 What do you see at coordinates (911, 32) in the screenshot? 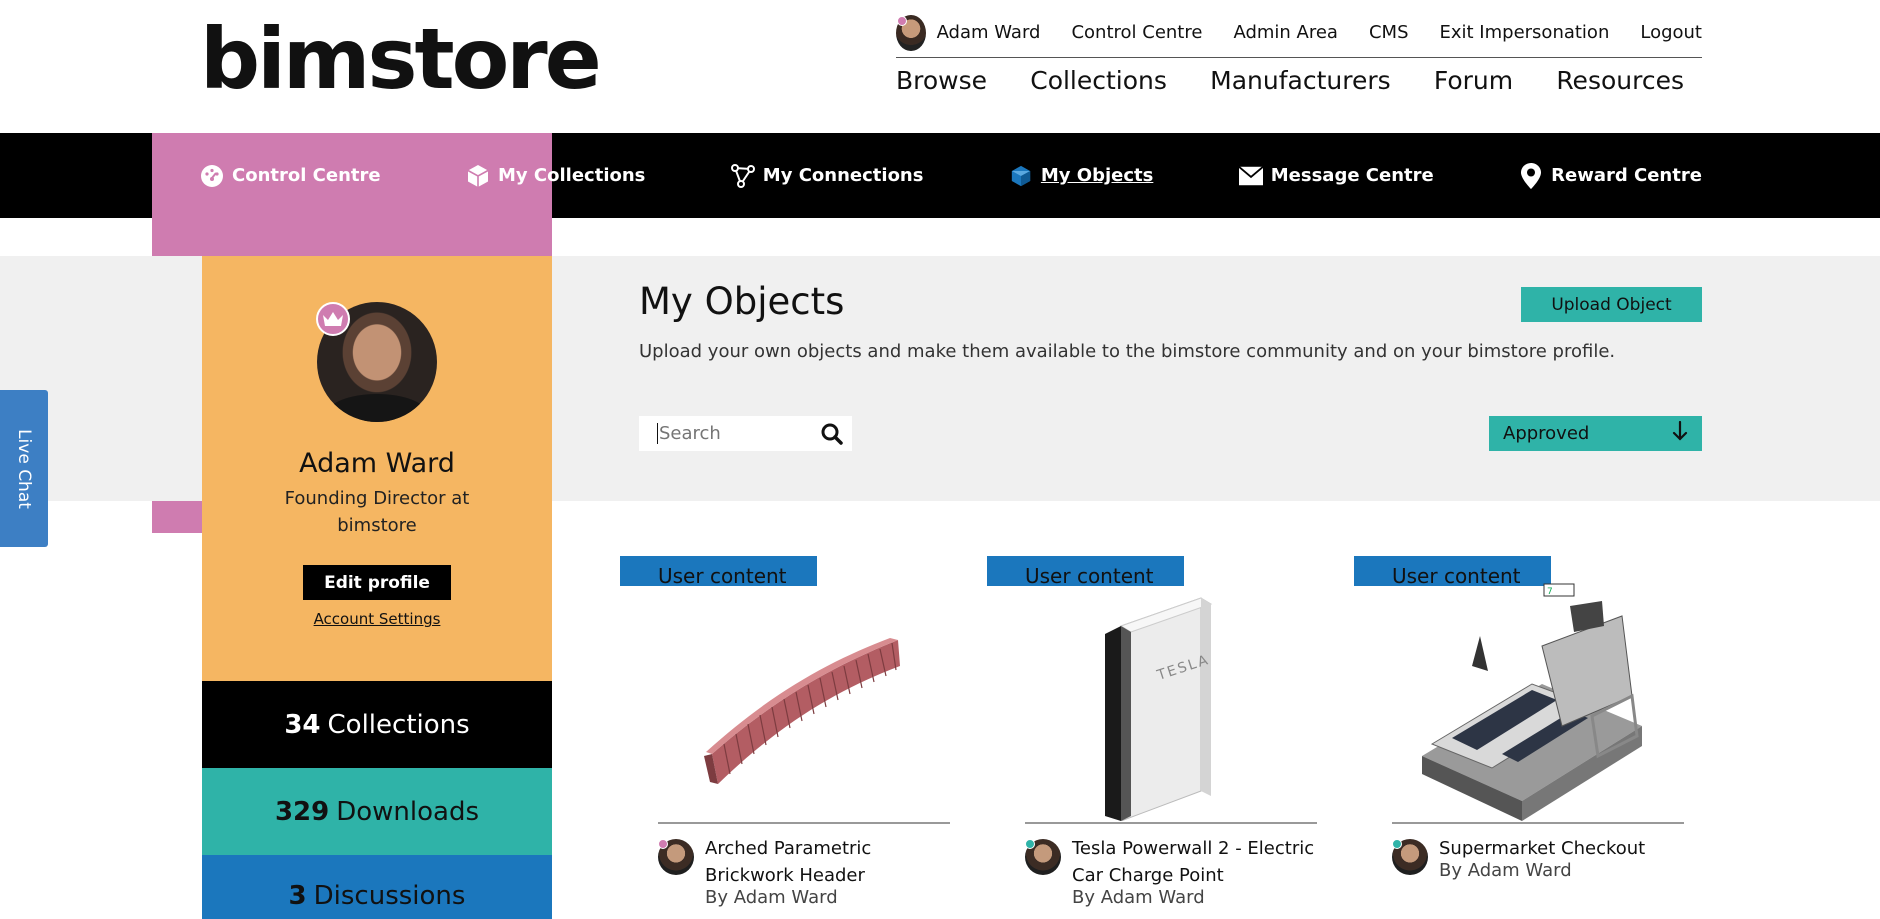
I see `user-avatar` at bounding box center [911, 32].